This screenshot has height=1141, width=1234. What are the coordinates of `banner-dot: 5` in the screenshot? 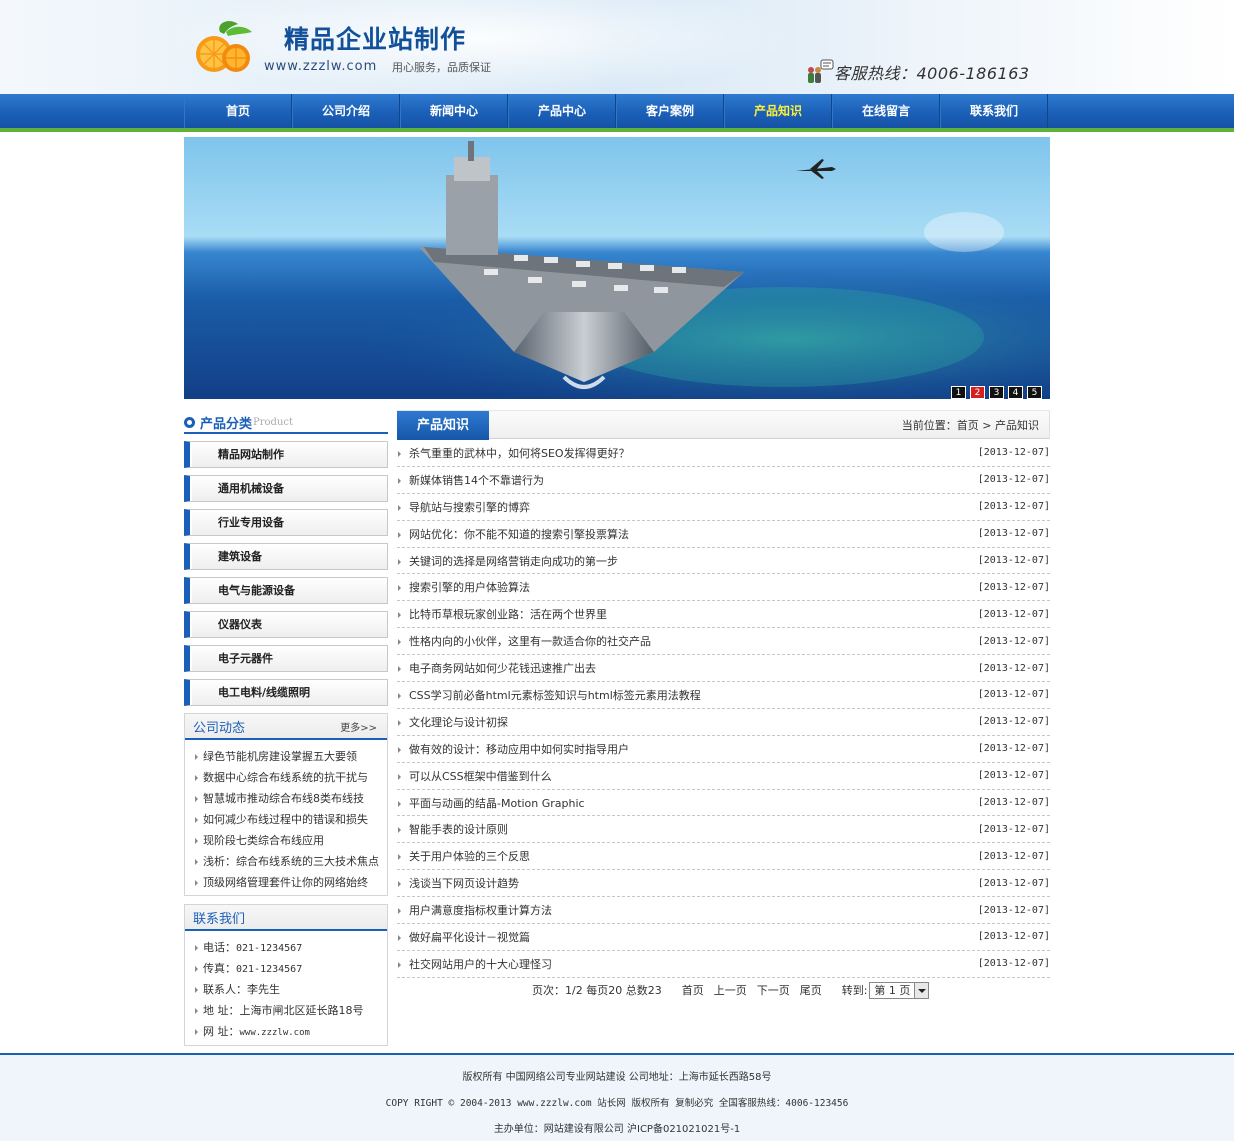 It's located at (1034, 392).